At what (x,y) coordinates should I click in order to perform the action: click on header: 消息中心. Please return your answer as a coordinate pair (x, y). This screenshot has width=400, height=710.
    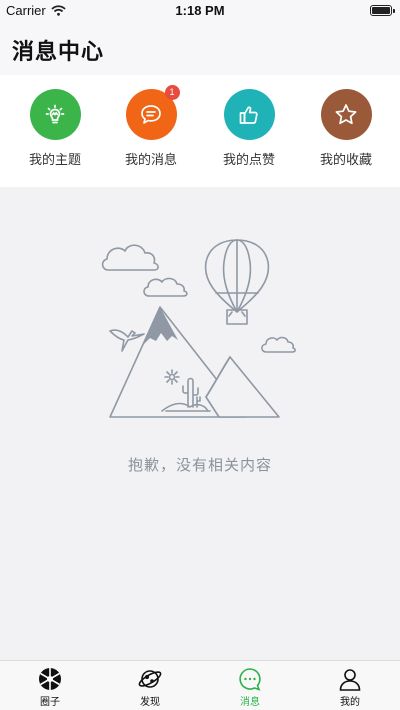
    Looking at the image, I should click on (200, 47).